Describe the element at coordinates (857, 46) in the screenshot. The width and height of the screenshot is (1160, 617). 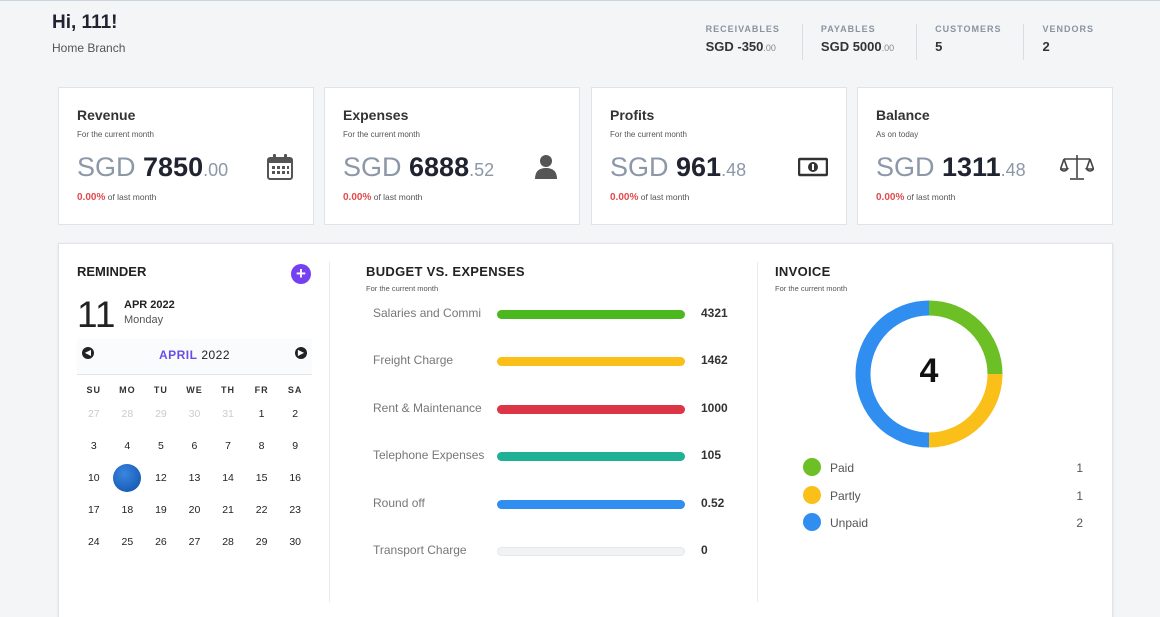
I see `stat-value: SGD 5000.00` at that location.